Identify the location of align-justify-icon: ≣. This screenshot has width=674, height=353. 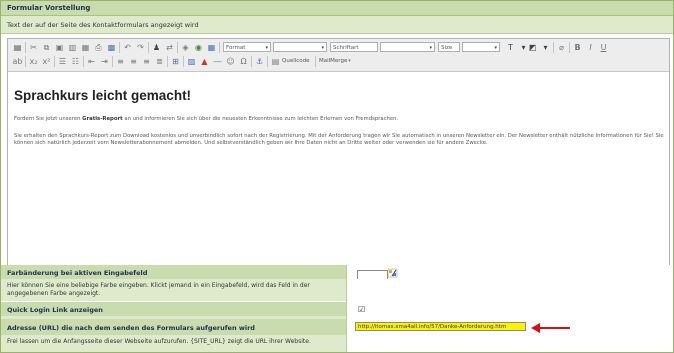
(159, 61).